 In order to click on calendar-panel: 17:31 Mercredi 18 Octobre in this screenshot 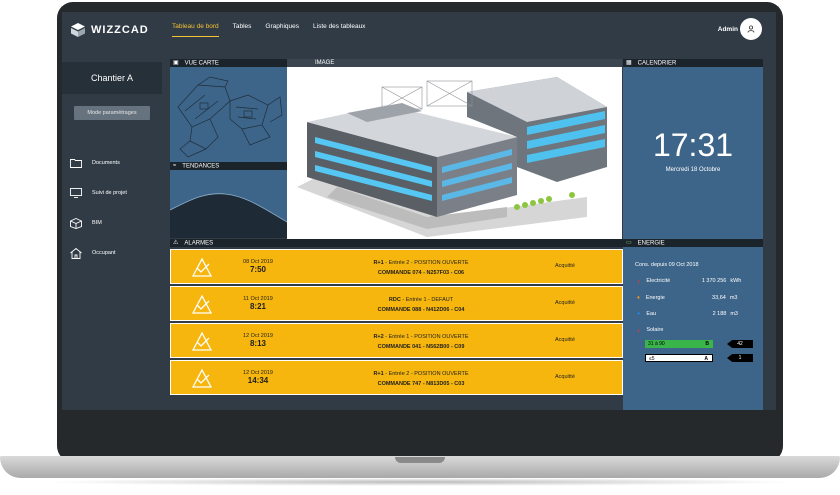, I will do `click(693, 153)`.